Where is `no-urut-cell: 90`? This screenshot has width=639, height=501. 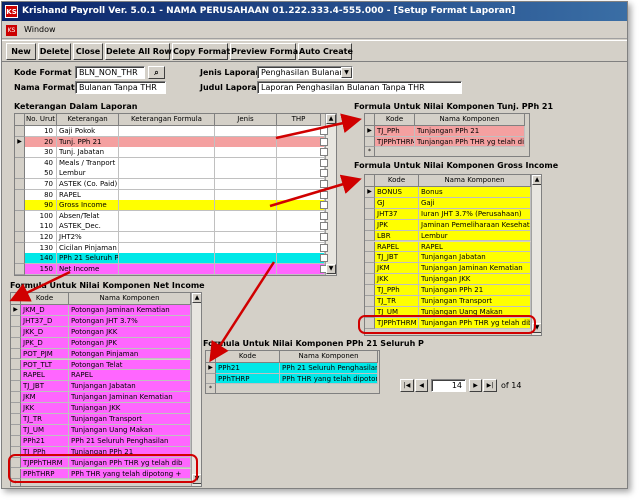
no-urut-cell: 90 is located at coordinates (41, 206).